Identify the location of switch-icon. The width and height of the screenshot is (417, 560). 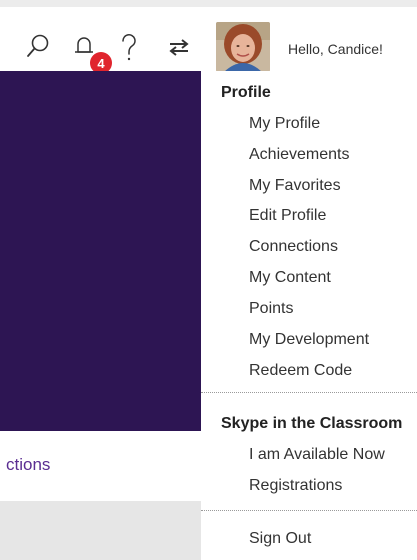
(179, 47).